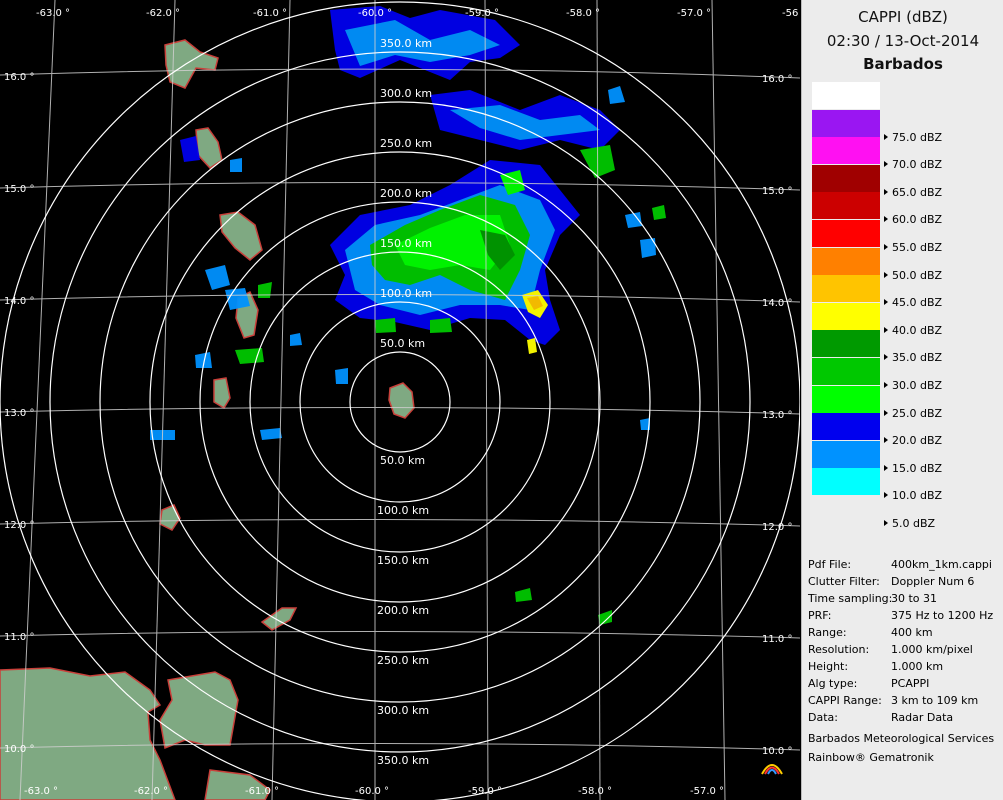  What do you see at coordinates (939, 330) in the screenshot?
I see `legend-label: 40.0 dBZ` at bounding box center [939, 330].